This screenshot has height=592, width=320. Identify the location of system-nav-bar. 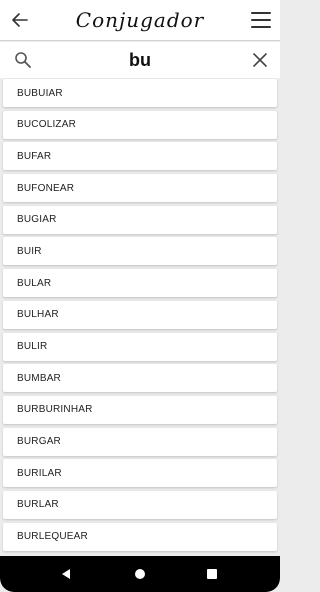
(140, 574).